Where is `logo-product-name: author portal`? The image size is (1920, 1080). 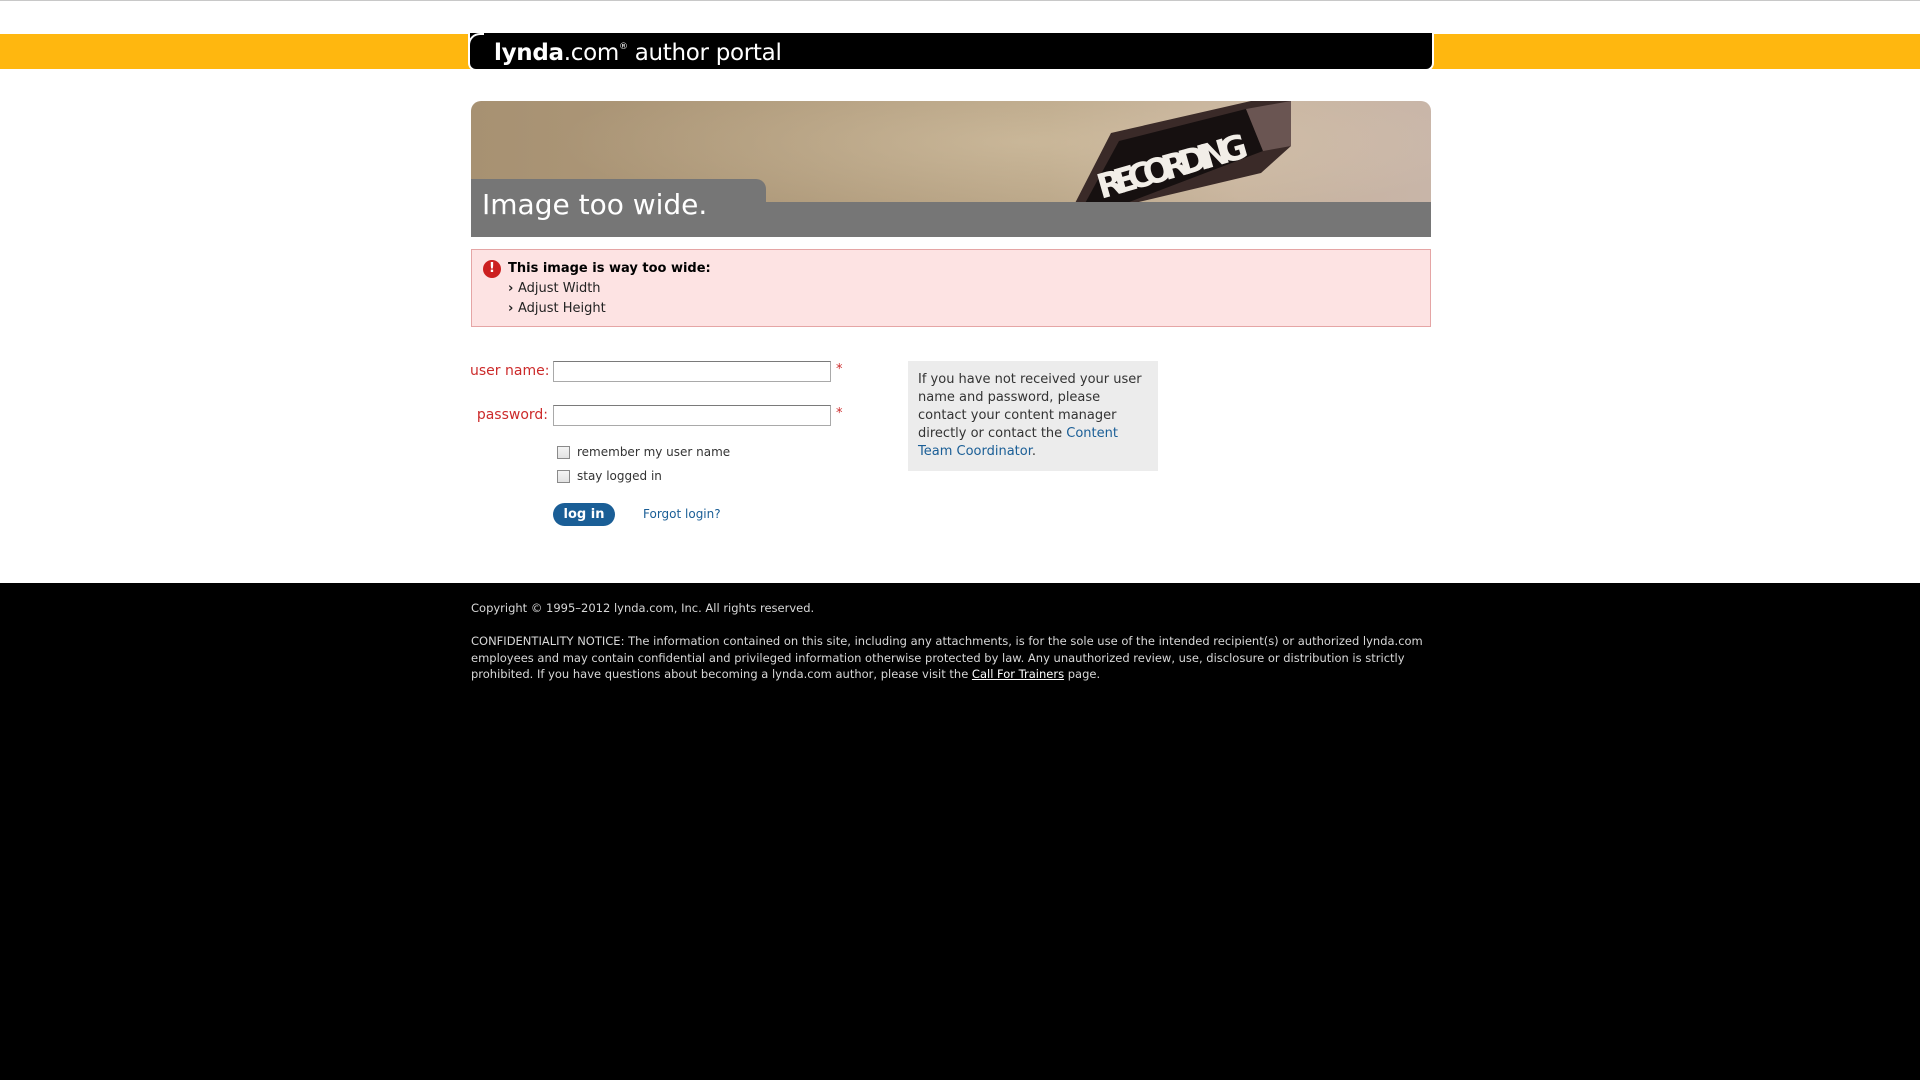 logo-product-name: author portal is located at coordinates (704, 53).